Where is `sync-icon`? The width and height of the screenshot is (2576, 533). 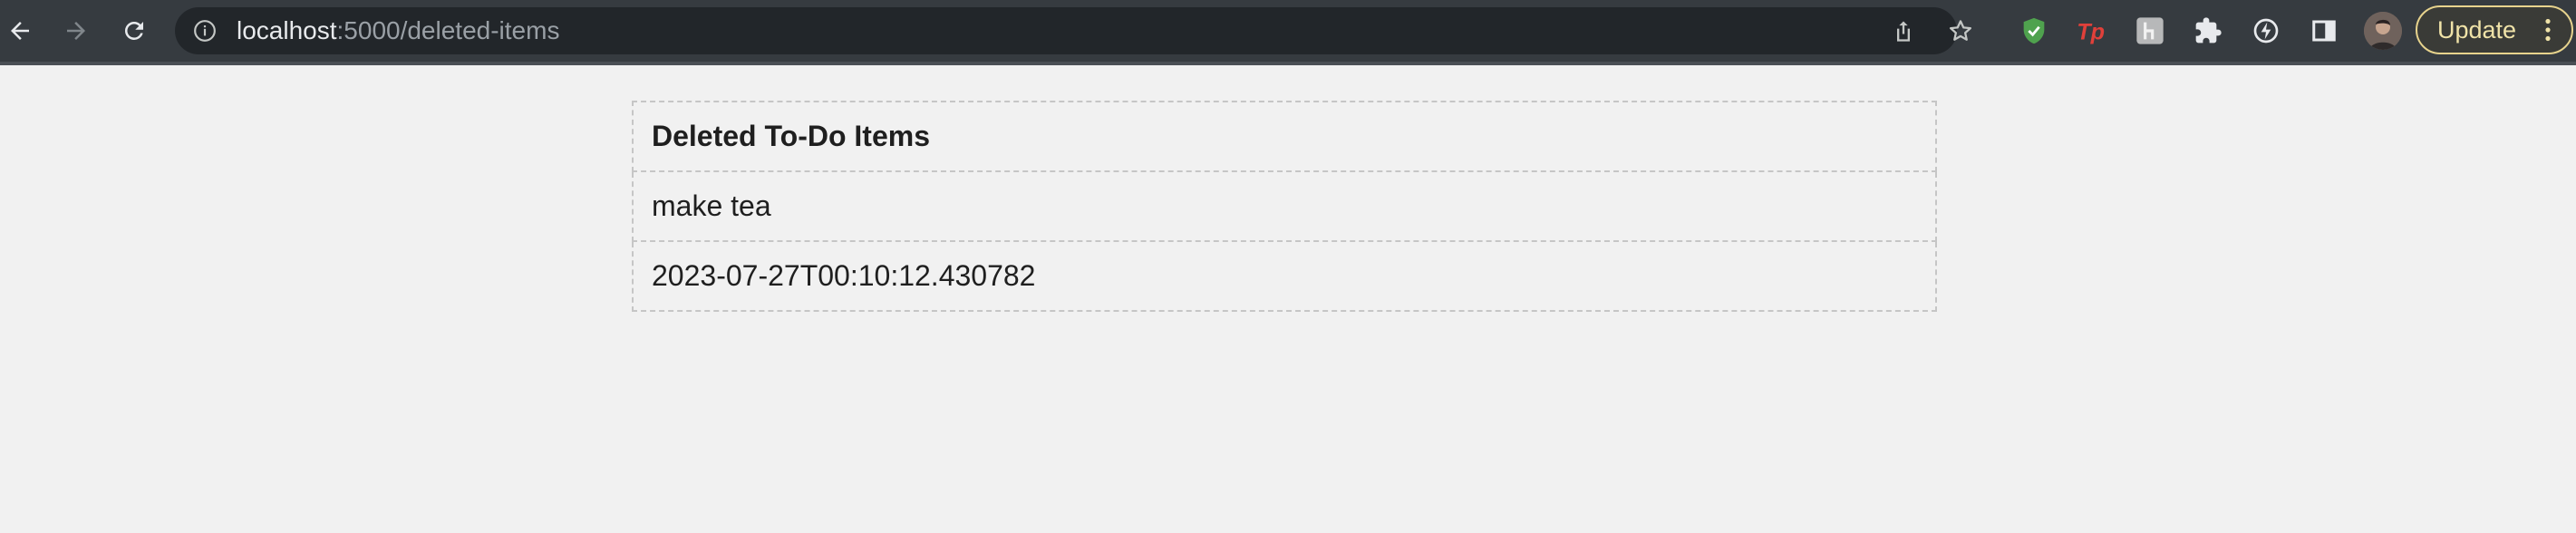 sync-icon is located at coordinates (2266, 31).